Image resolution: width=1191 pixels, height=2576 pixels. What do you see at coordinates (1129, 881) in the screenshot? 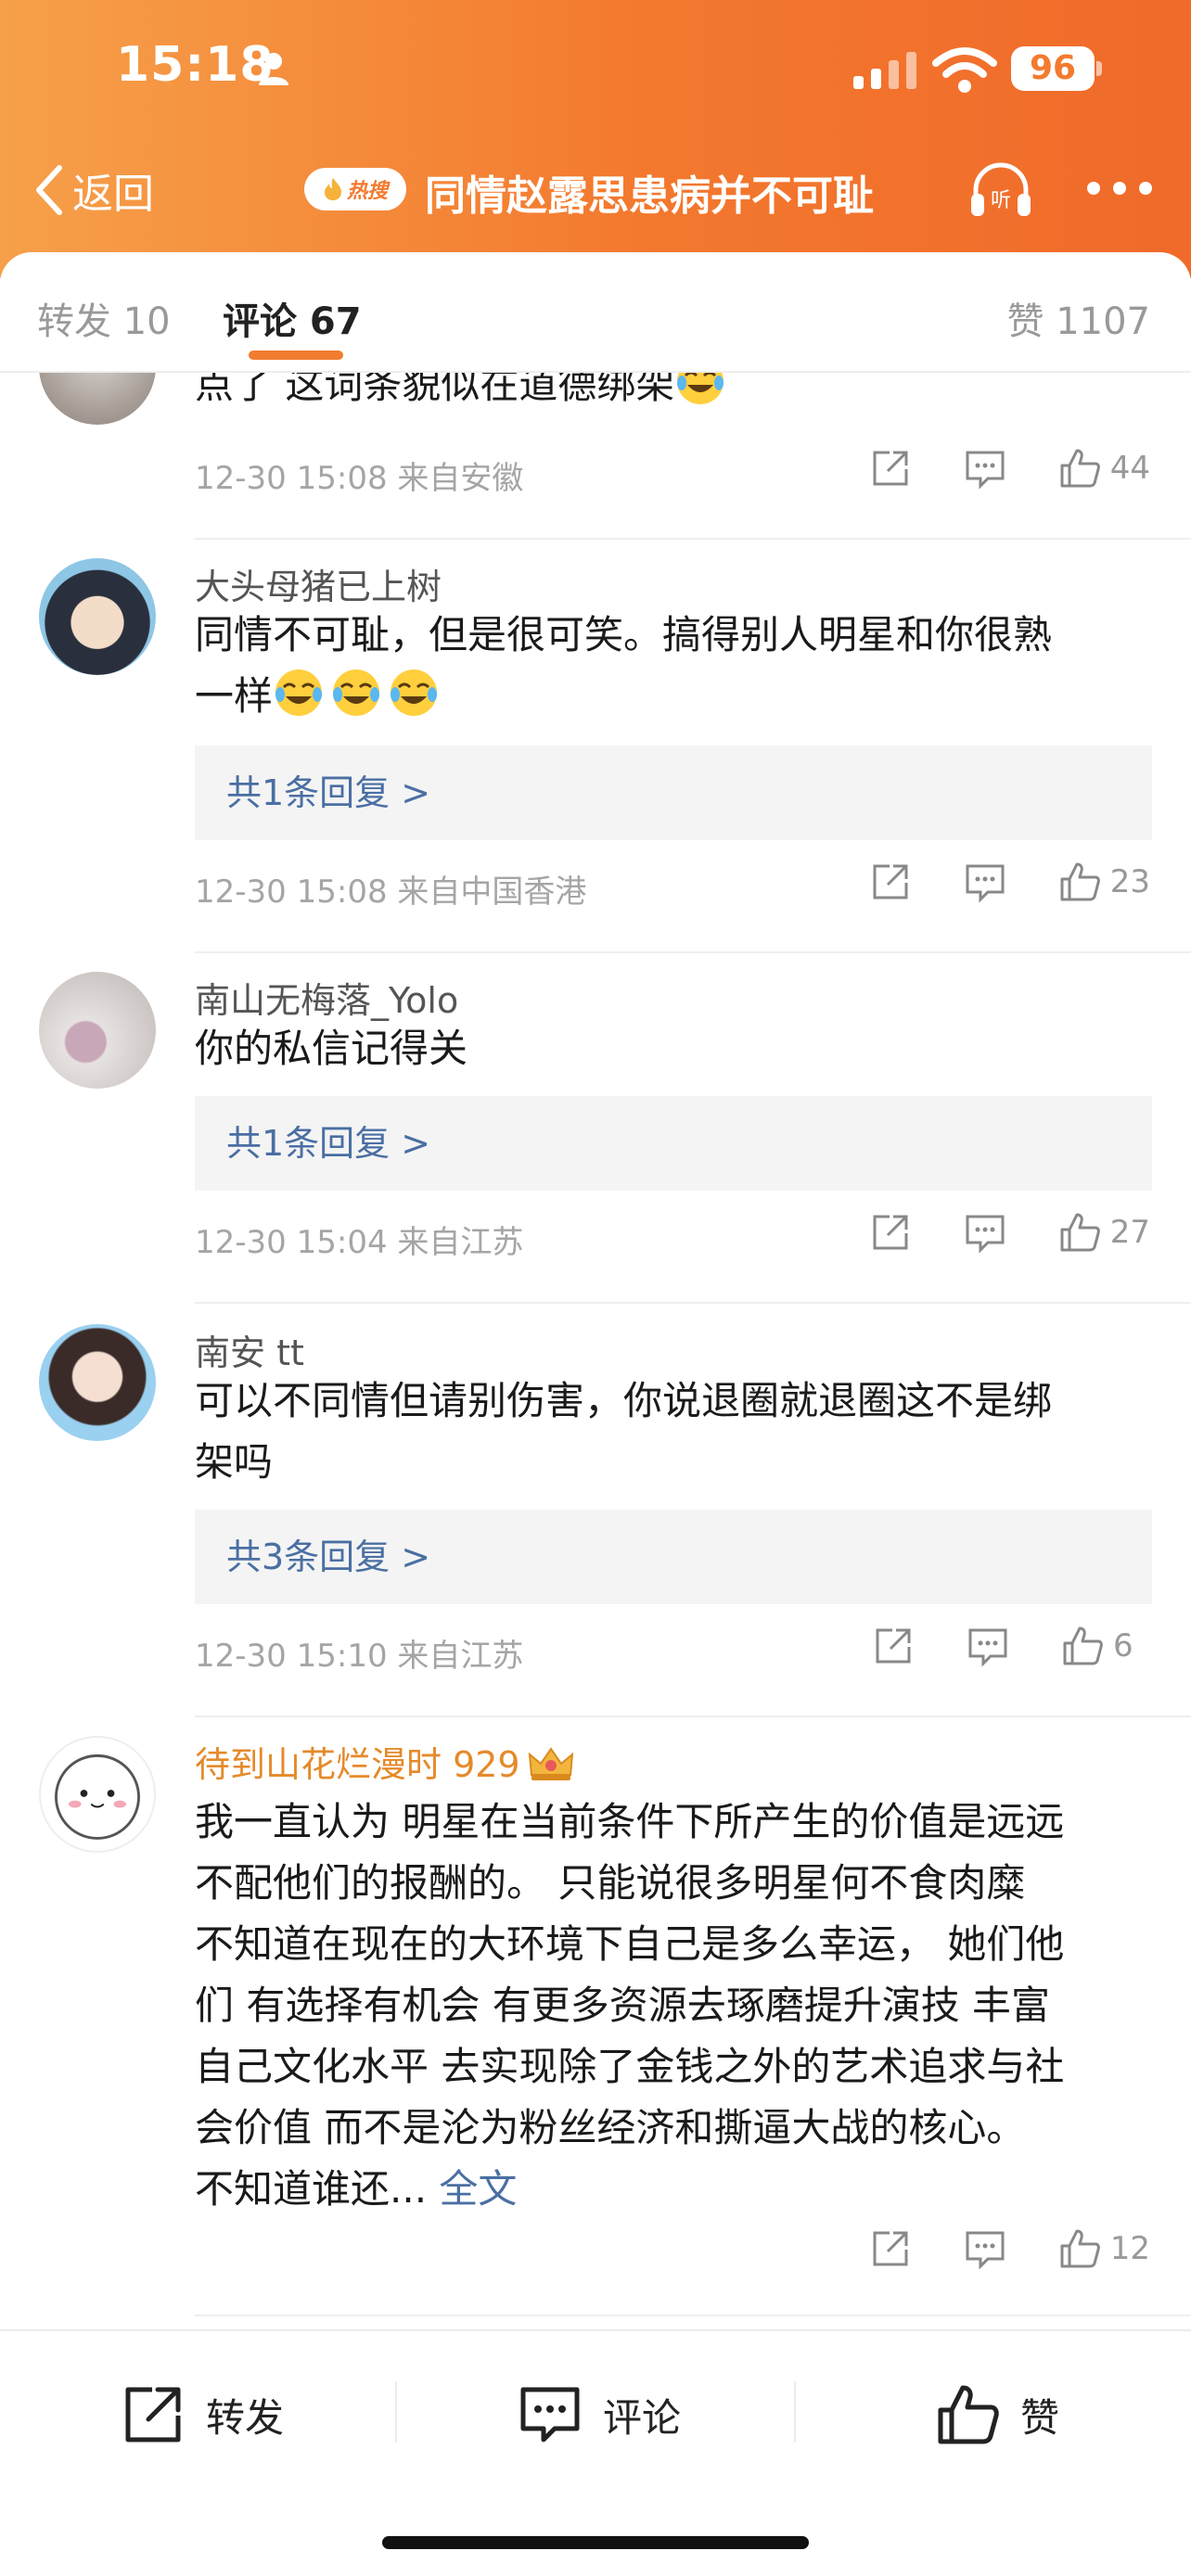
I see `like-count: 23` at bounding box center [1129, 881].